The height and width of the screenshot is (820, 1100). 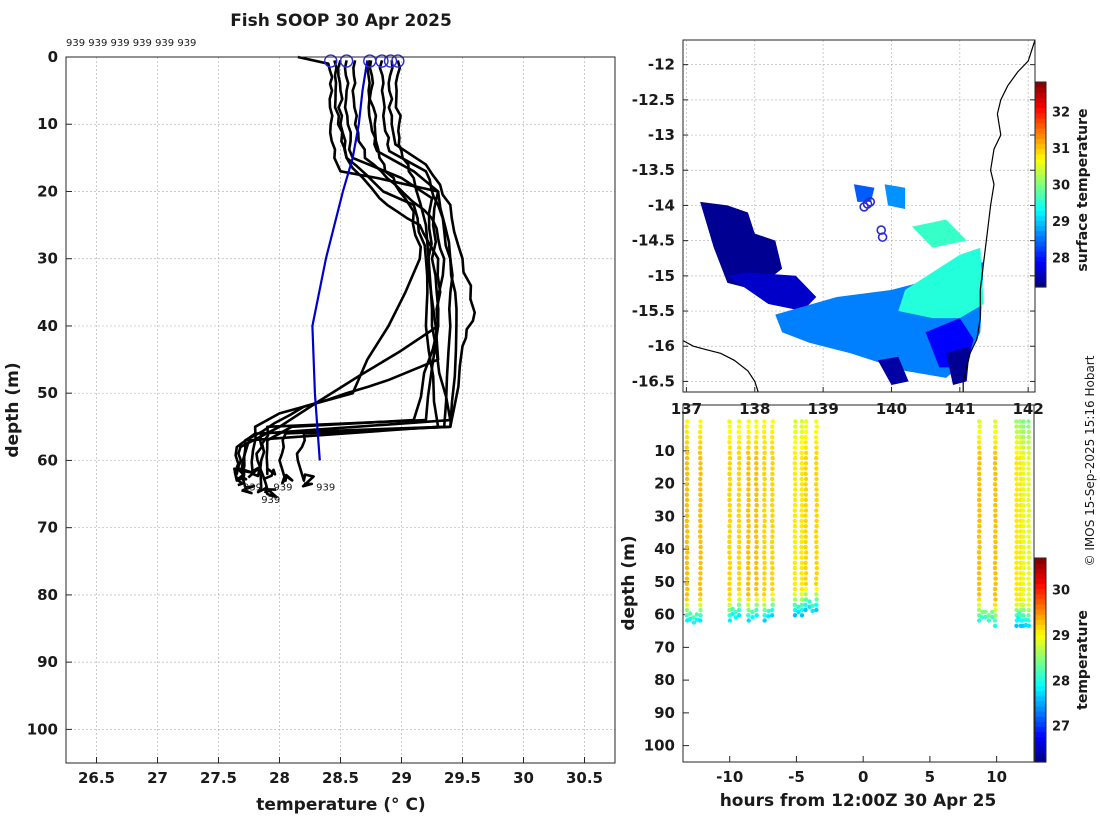 I want to click on profile-xtick-label: 27.5, so click(x=218, y=778).